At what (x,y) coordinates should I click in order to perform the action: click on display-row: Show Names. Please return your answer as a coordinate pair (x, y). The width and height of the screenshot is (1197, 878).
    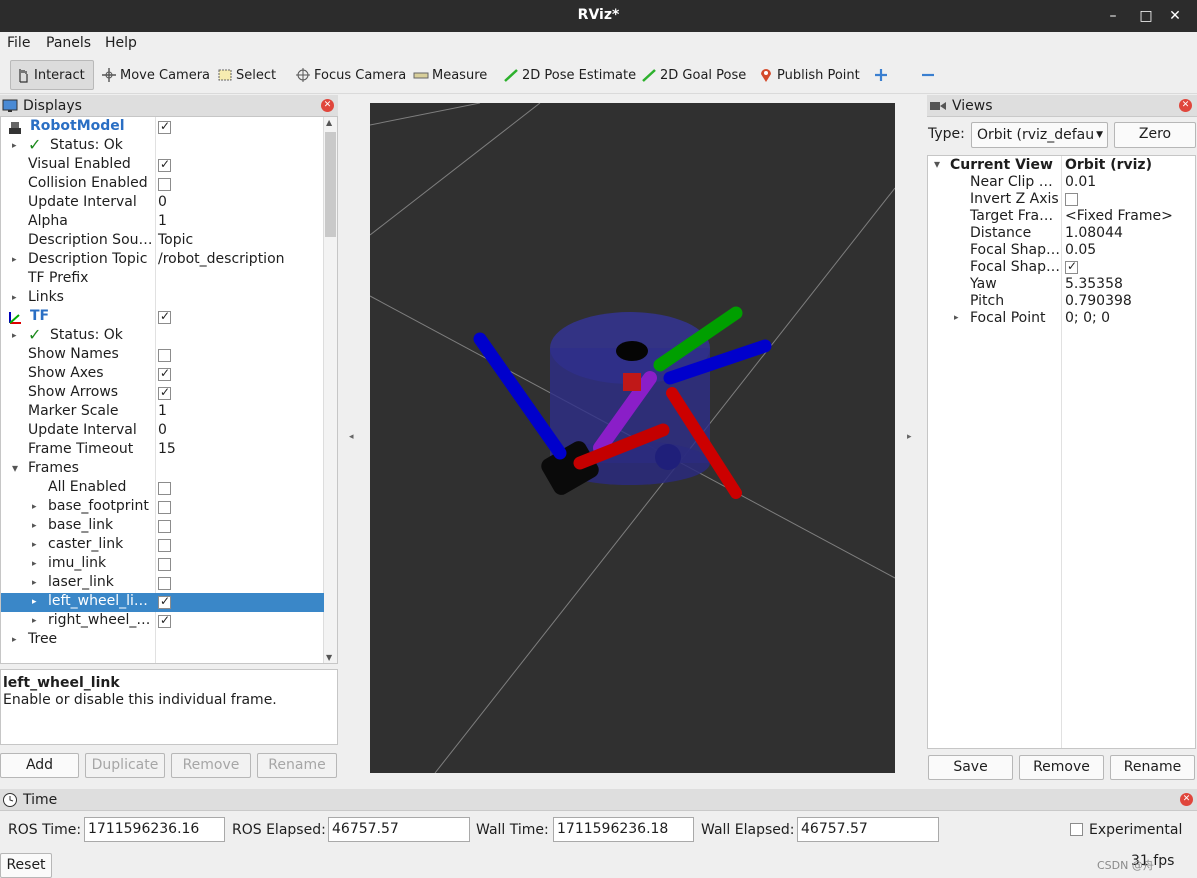
    Looking at the image, I should click on (162, 355).